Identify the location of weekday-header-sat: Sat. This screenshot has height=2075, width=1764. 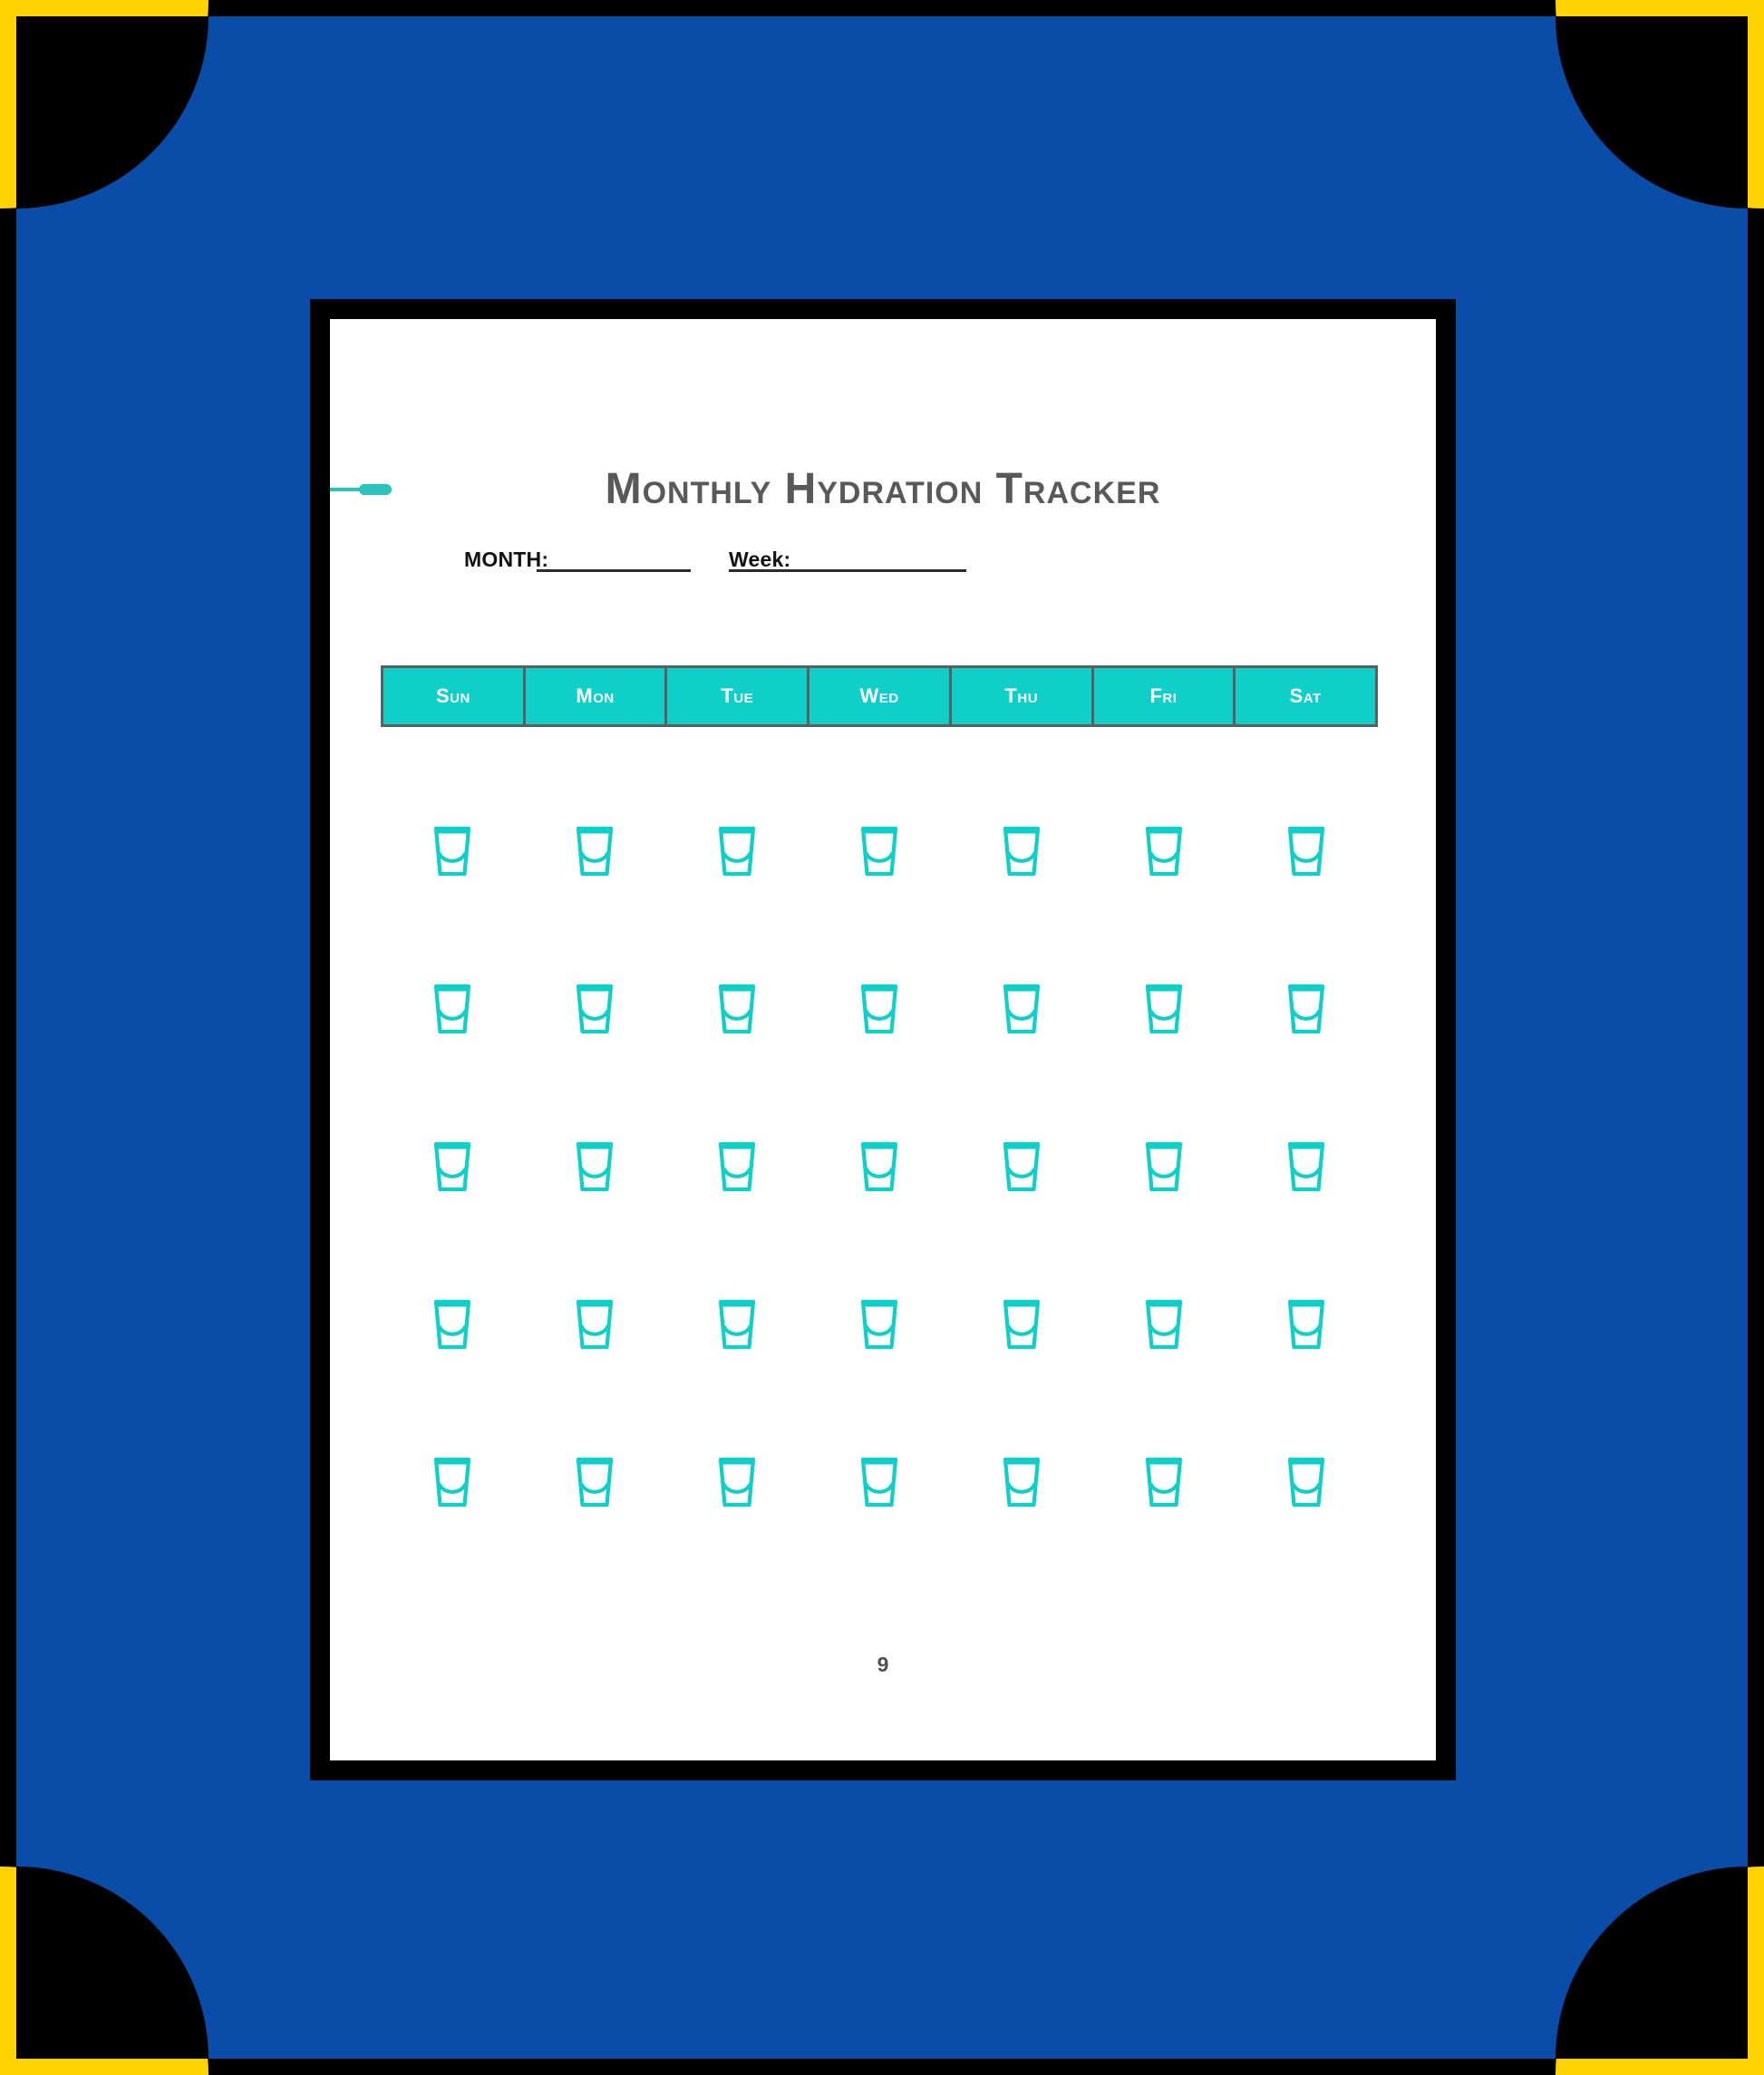
(1306, 696).